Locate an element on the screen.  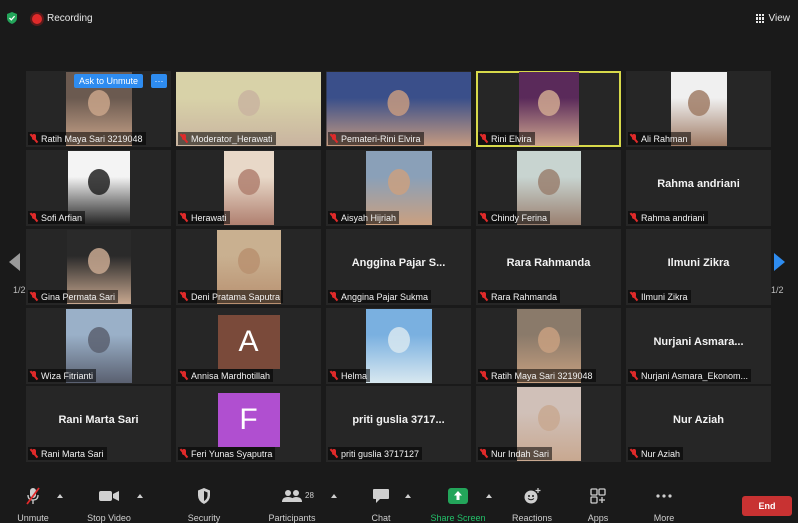
participant-tile: priti guslia 3717... priti guslia 3717127 is located at coordinates (398, 424).